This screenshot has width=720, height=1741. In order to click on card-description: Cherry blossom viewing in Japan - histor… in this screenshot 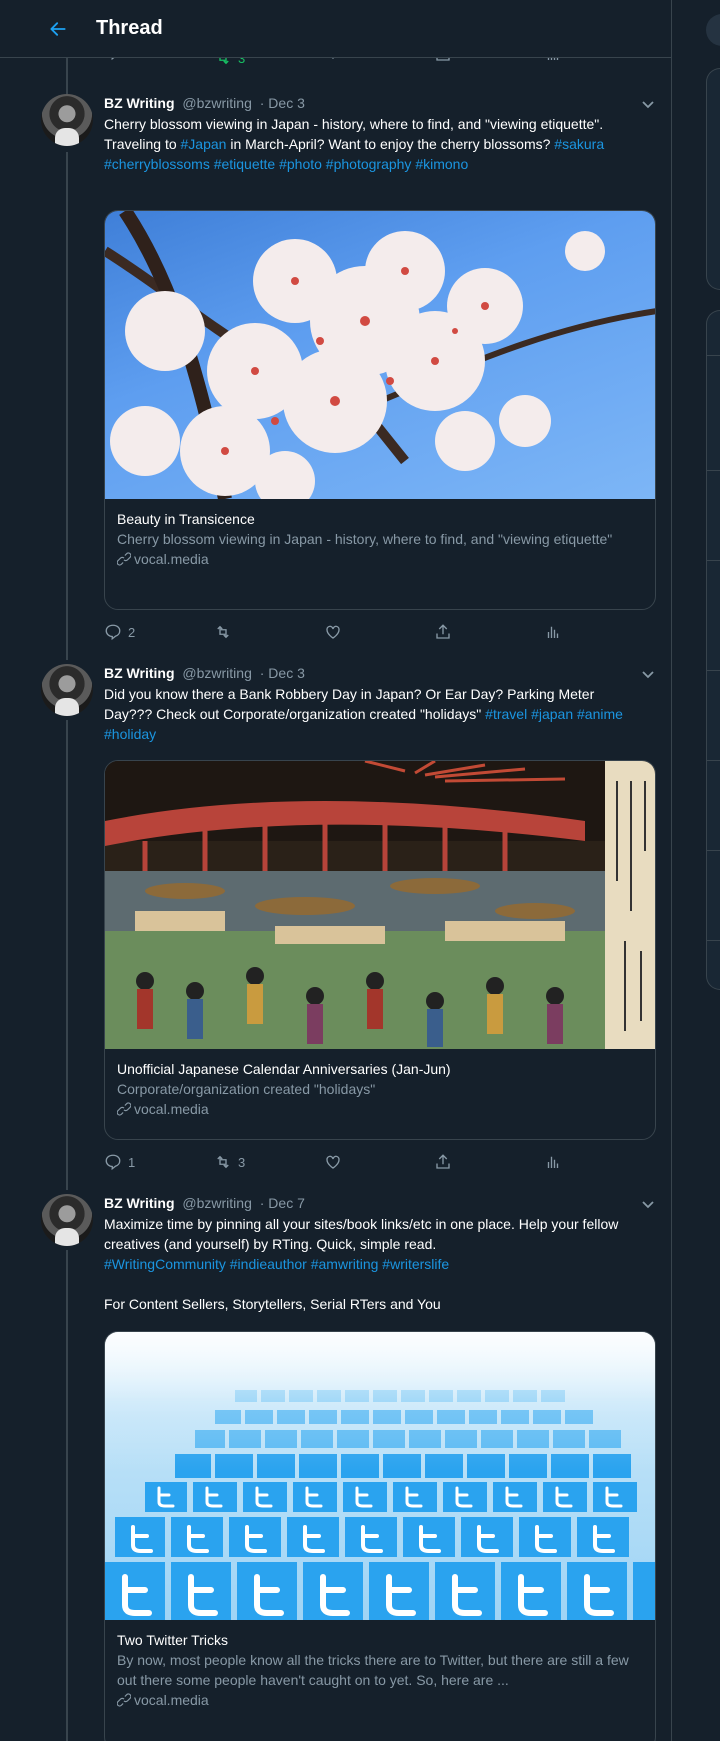, I will do `click(365, 539)`.